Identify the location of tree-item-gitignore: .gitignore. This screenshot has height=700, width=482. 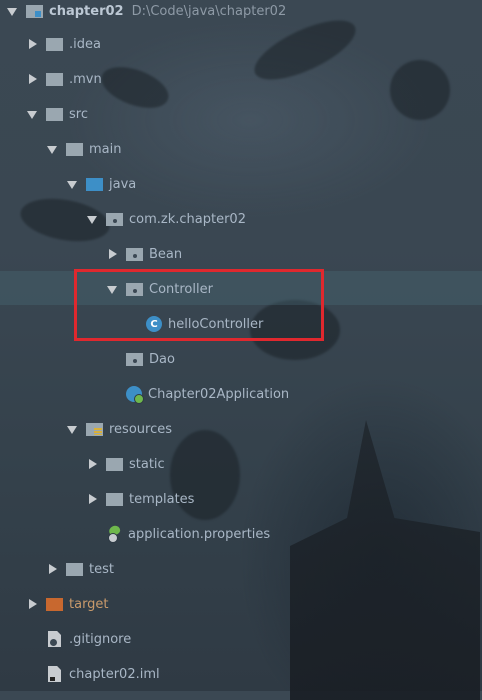
(89, 639).